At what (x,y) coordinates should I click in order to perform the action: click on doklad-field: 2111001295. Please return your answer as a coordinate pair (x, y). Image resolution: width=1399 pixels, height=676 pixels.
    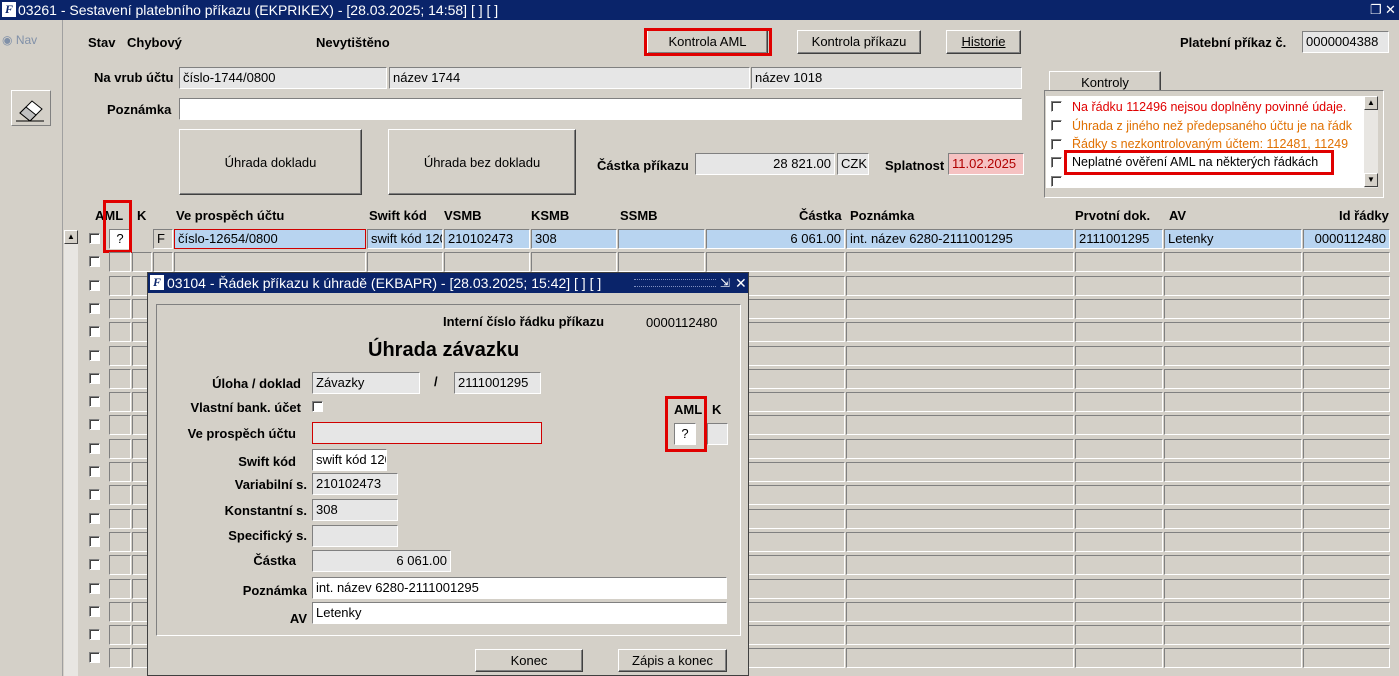
    Looking at the image, I should click on (497, 383).